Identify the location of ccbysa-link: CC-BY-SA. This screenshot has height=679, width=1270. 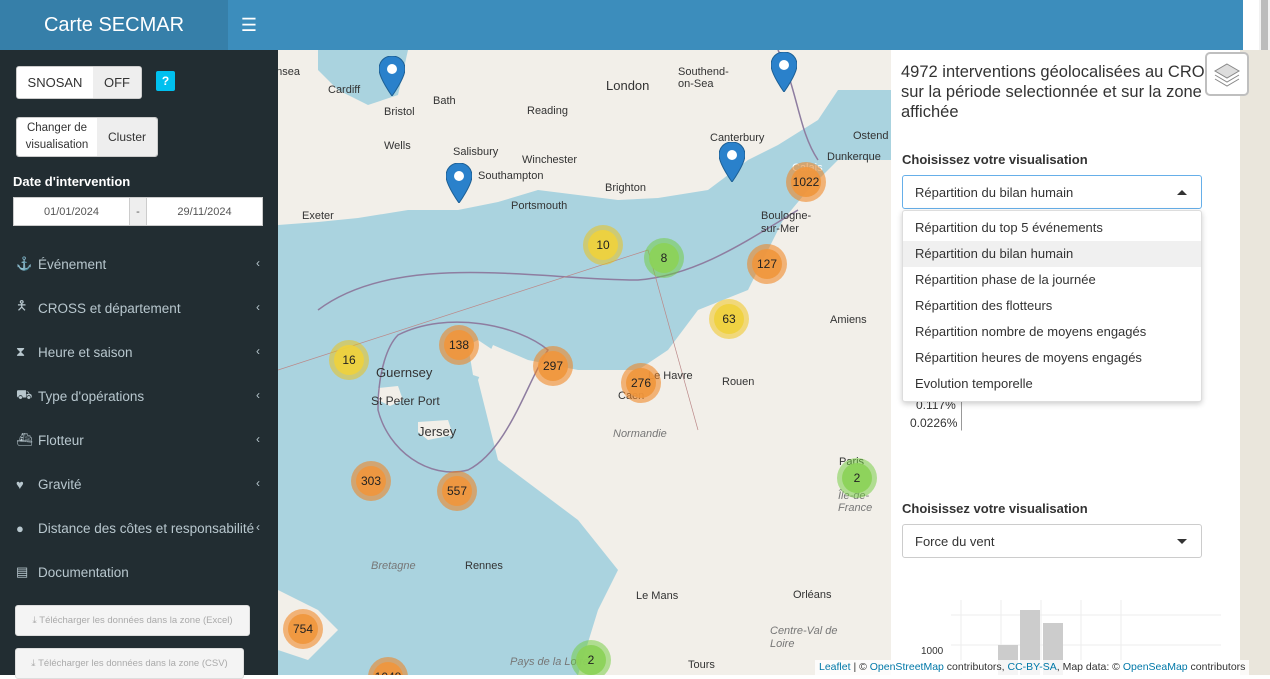
(1032, 667).